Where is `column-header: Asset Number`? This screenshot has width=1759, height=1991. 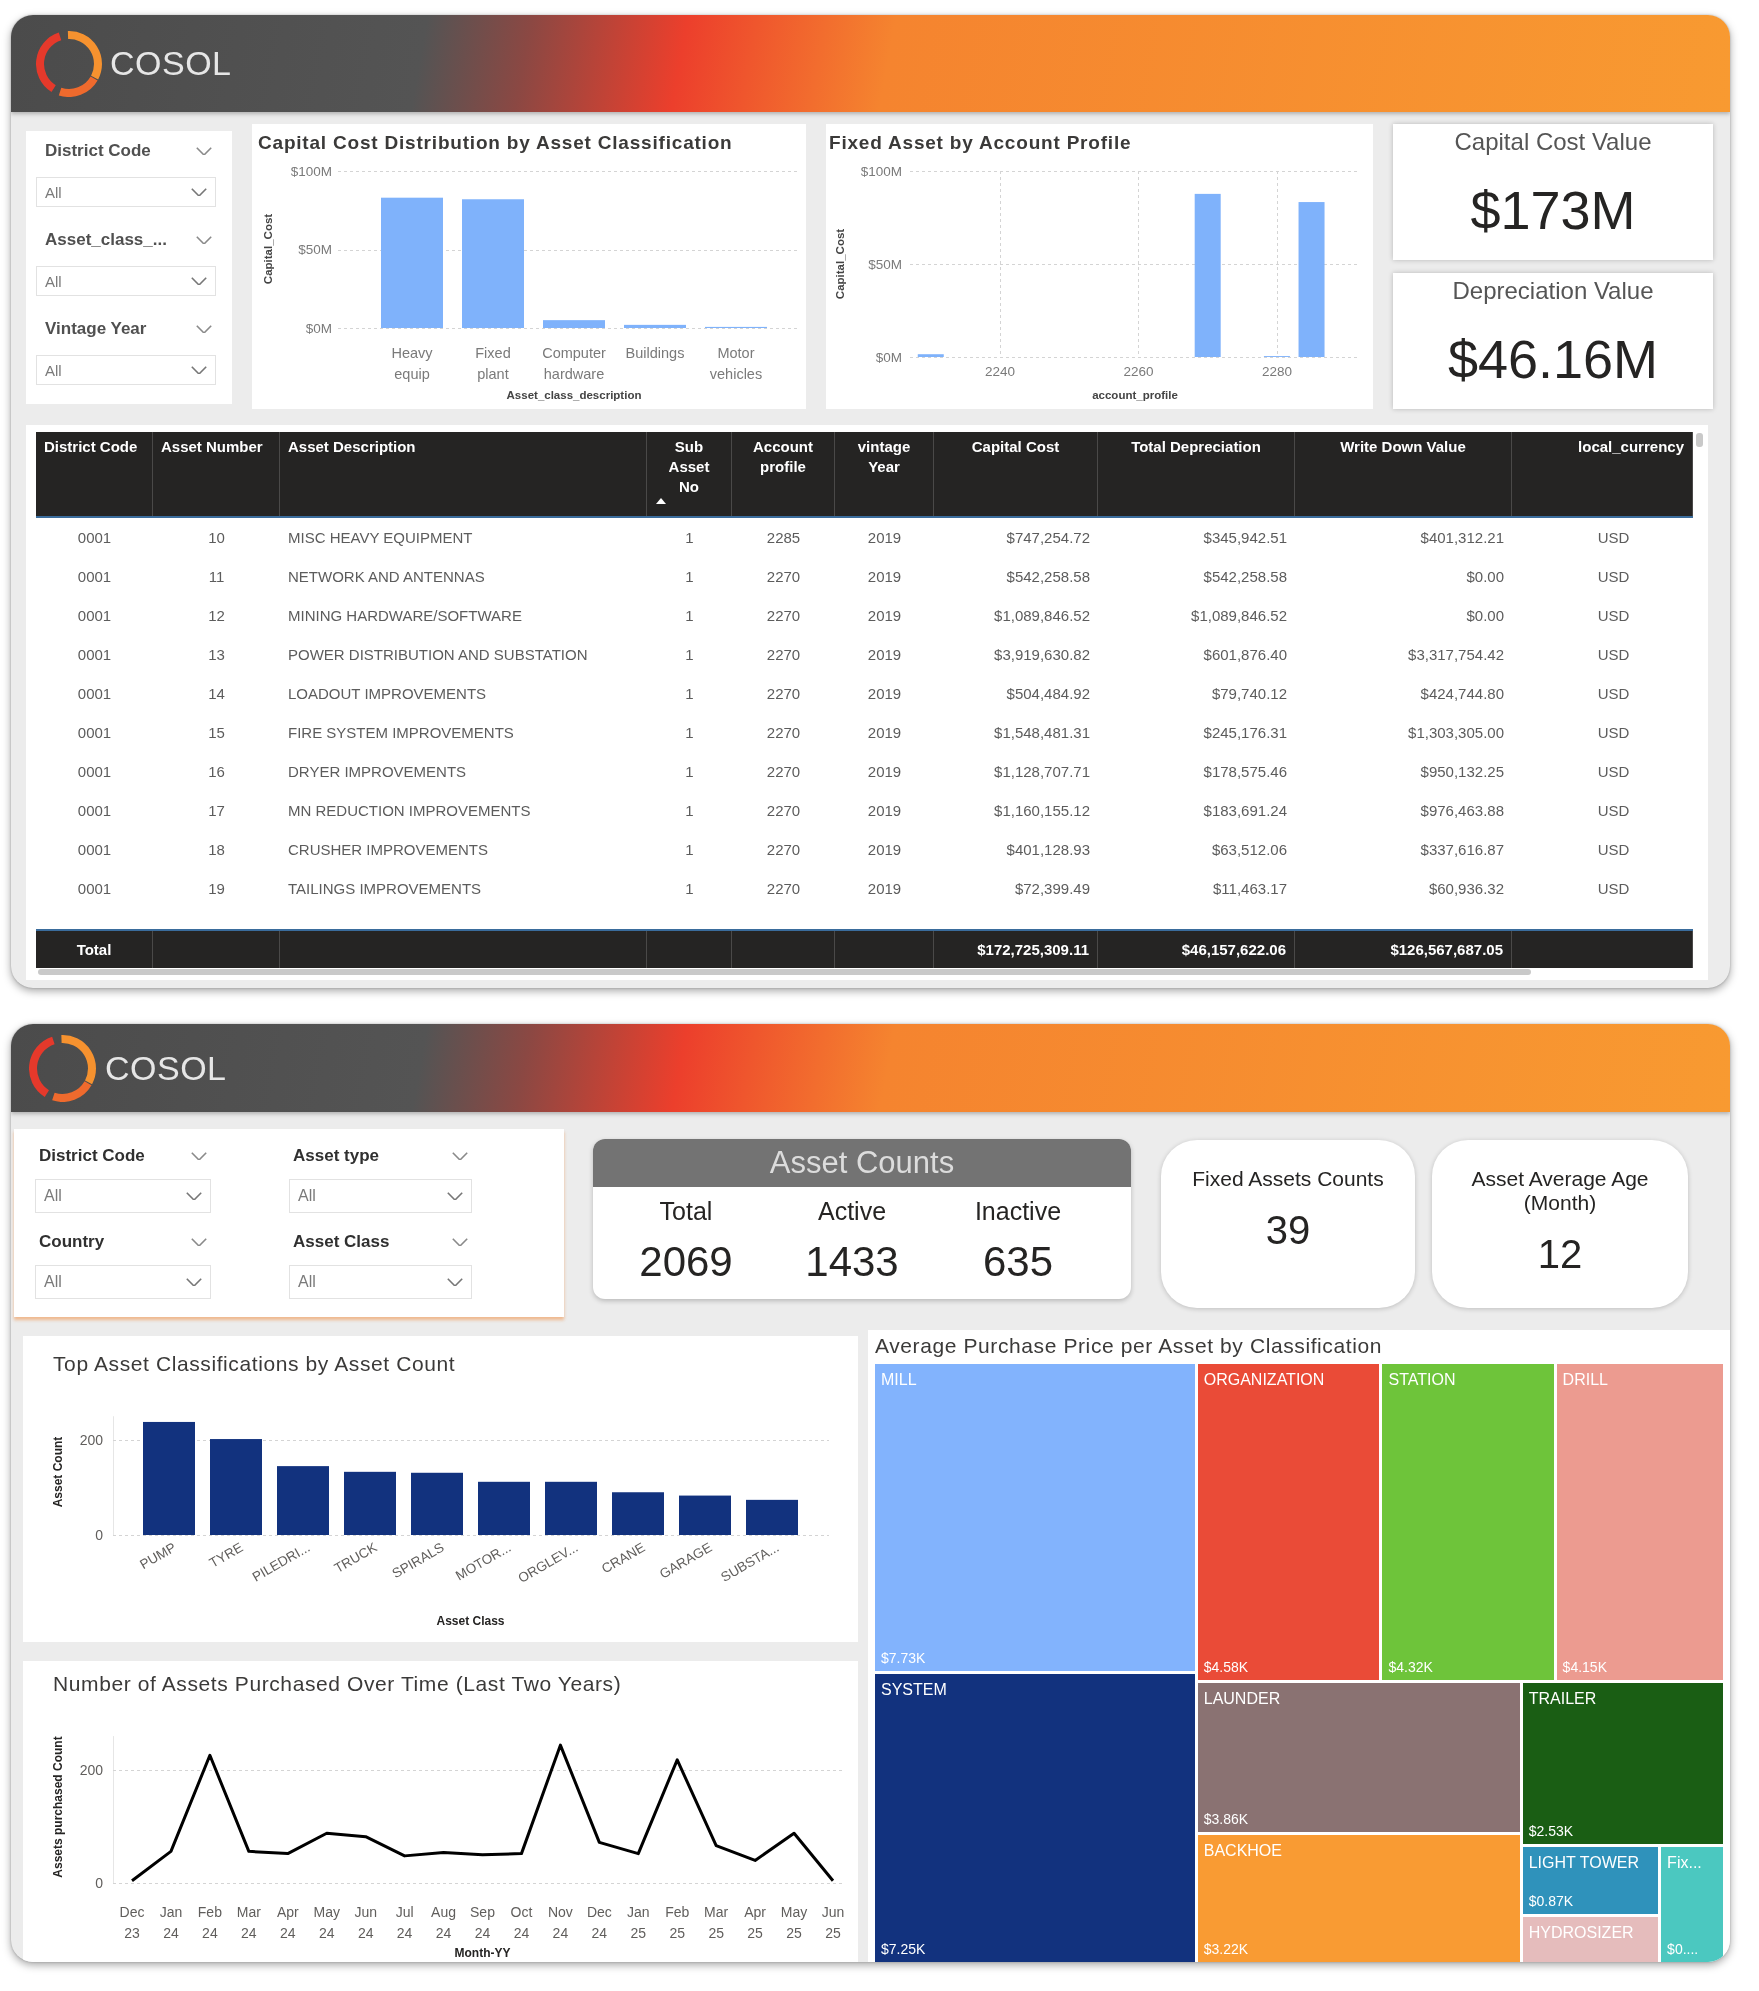
column-header: Asset Number is located at coordinates (216, 474).